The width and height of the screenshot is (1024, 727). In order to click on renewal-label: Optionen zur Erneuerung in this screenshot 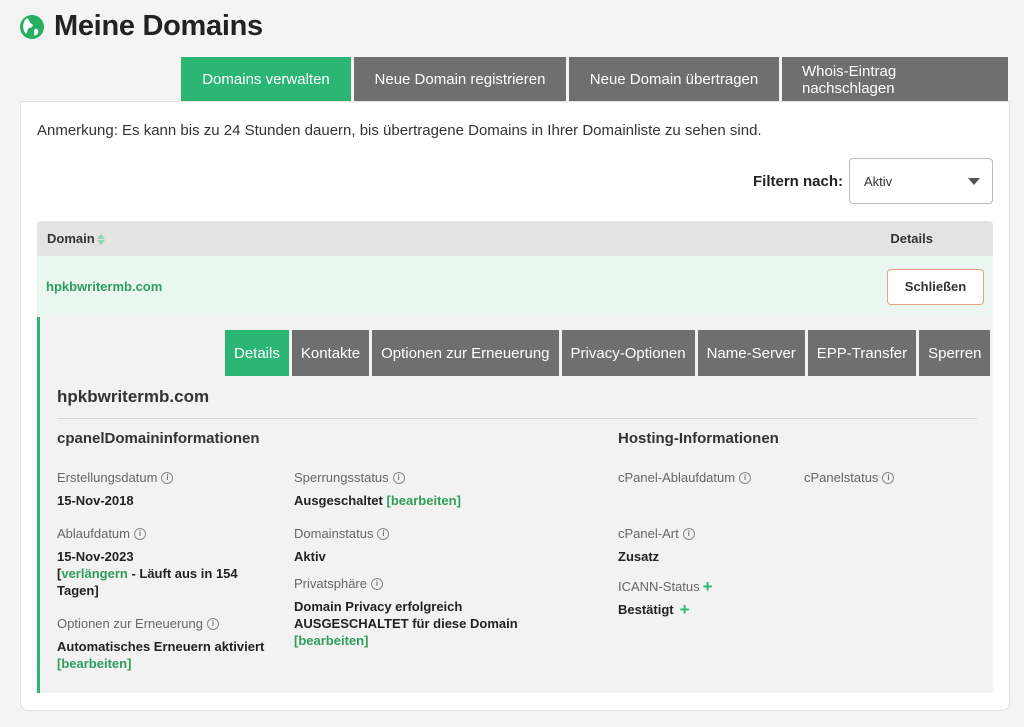, I will do `click(130, 623)`.